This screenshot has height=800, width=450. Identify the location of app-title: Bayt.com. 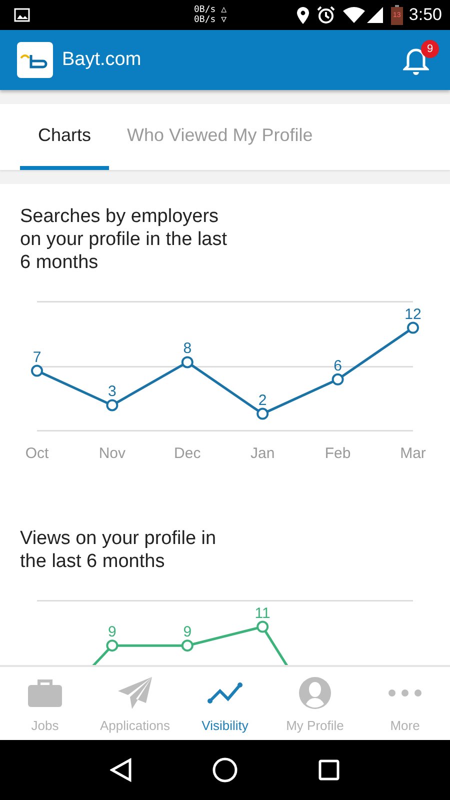
(102, 60).